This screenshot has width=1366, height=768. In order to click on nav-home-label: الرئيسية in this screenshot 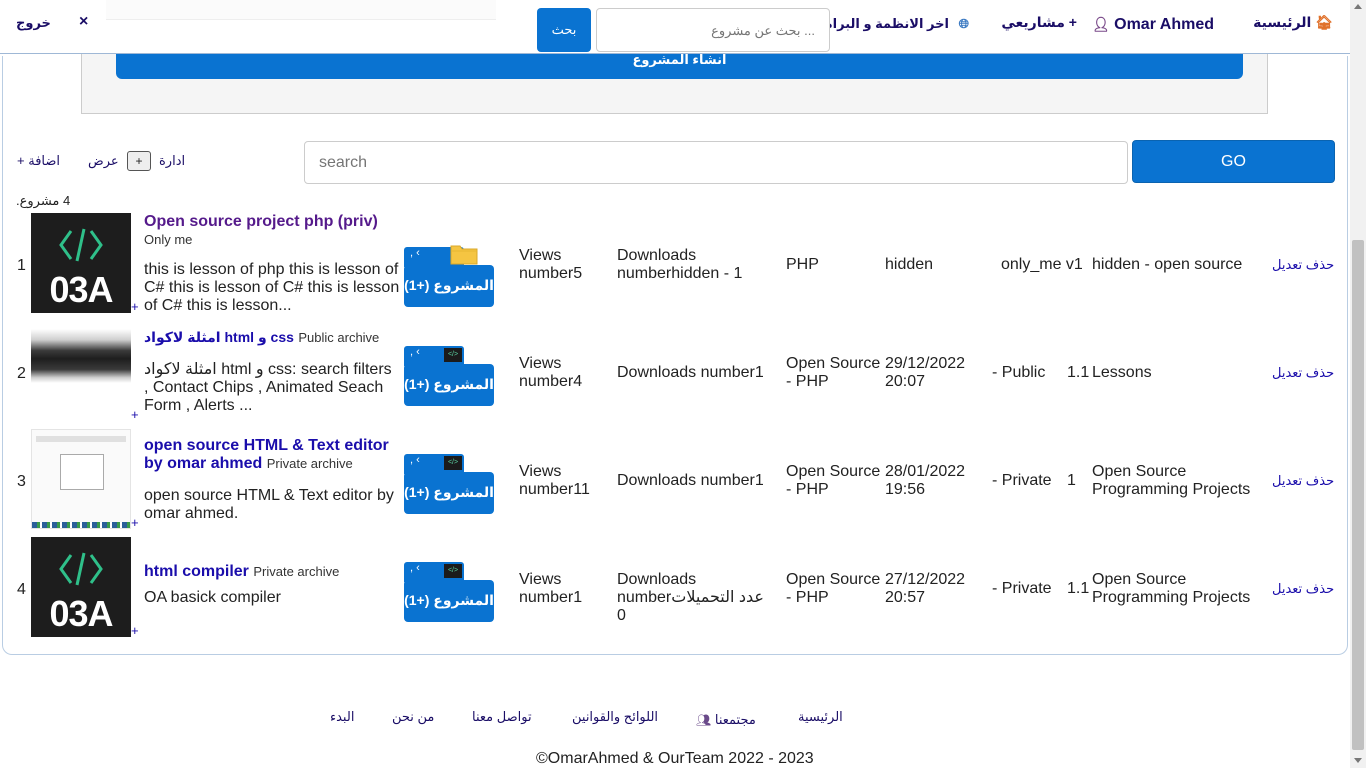, I will do `click(1282, 22)`.